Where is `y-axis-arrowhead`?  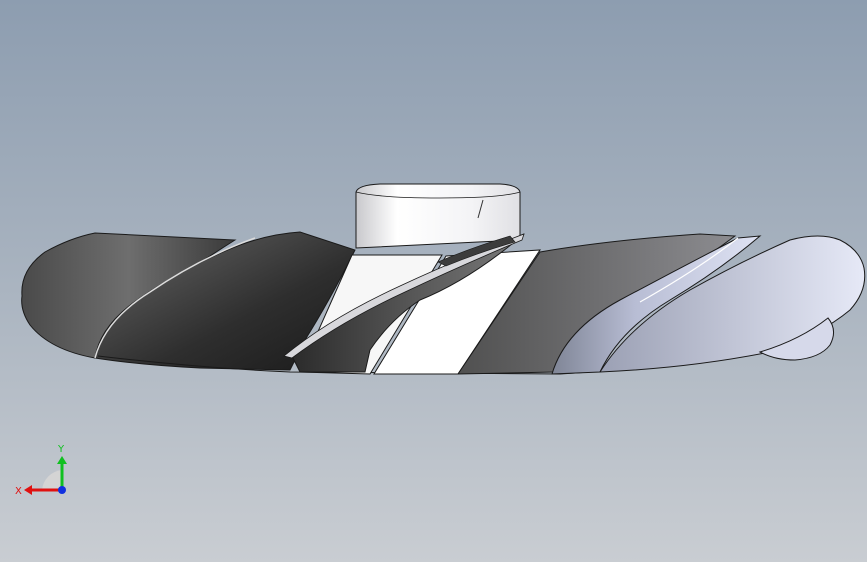 y-axis-arrowhead is located at coordinates (62, 460).